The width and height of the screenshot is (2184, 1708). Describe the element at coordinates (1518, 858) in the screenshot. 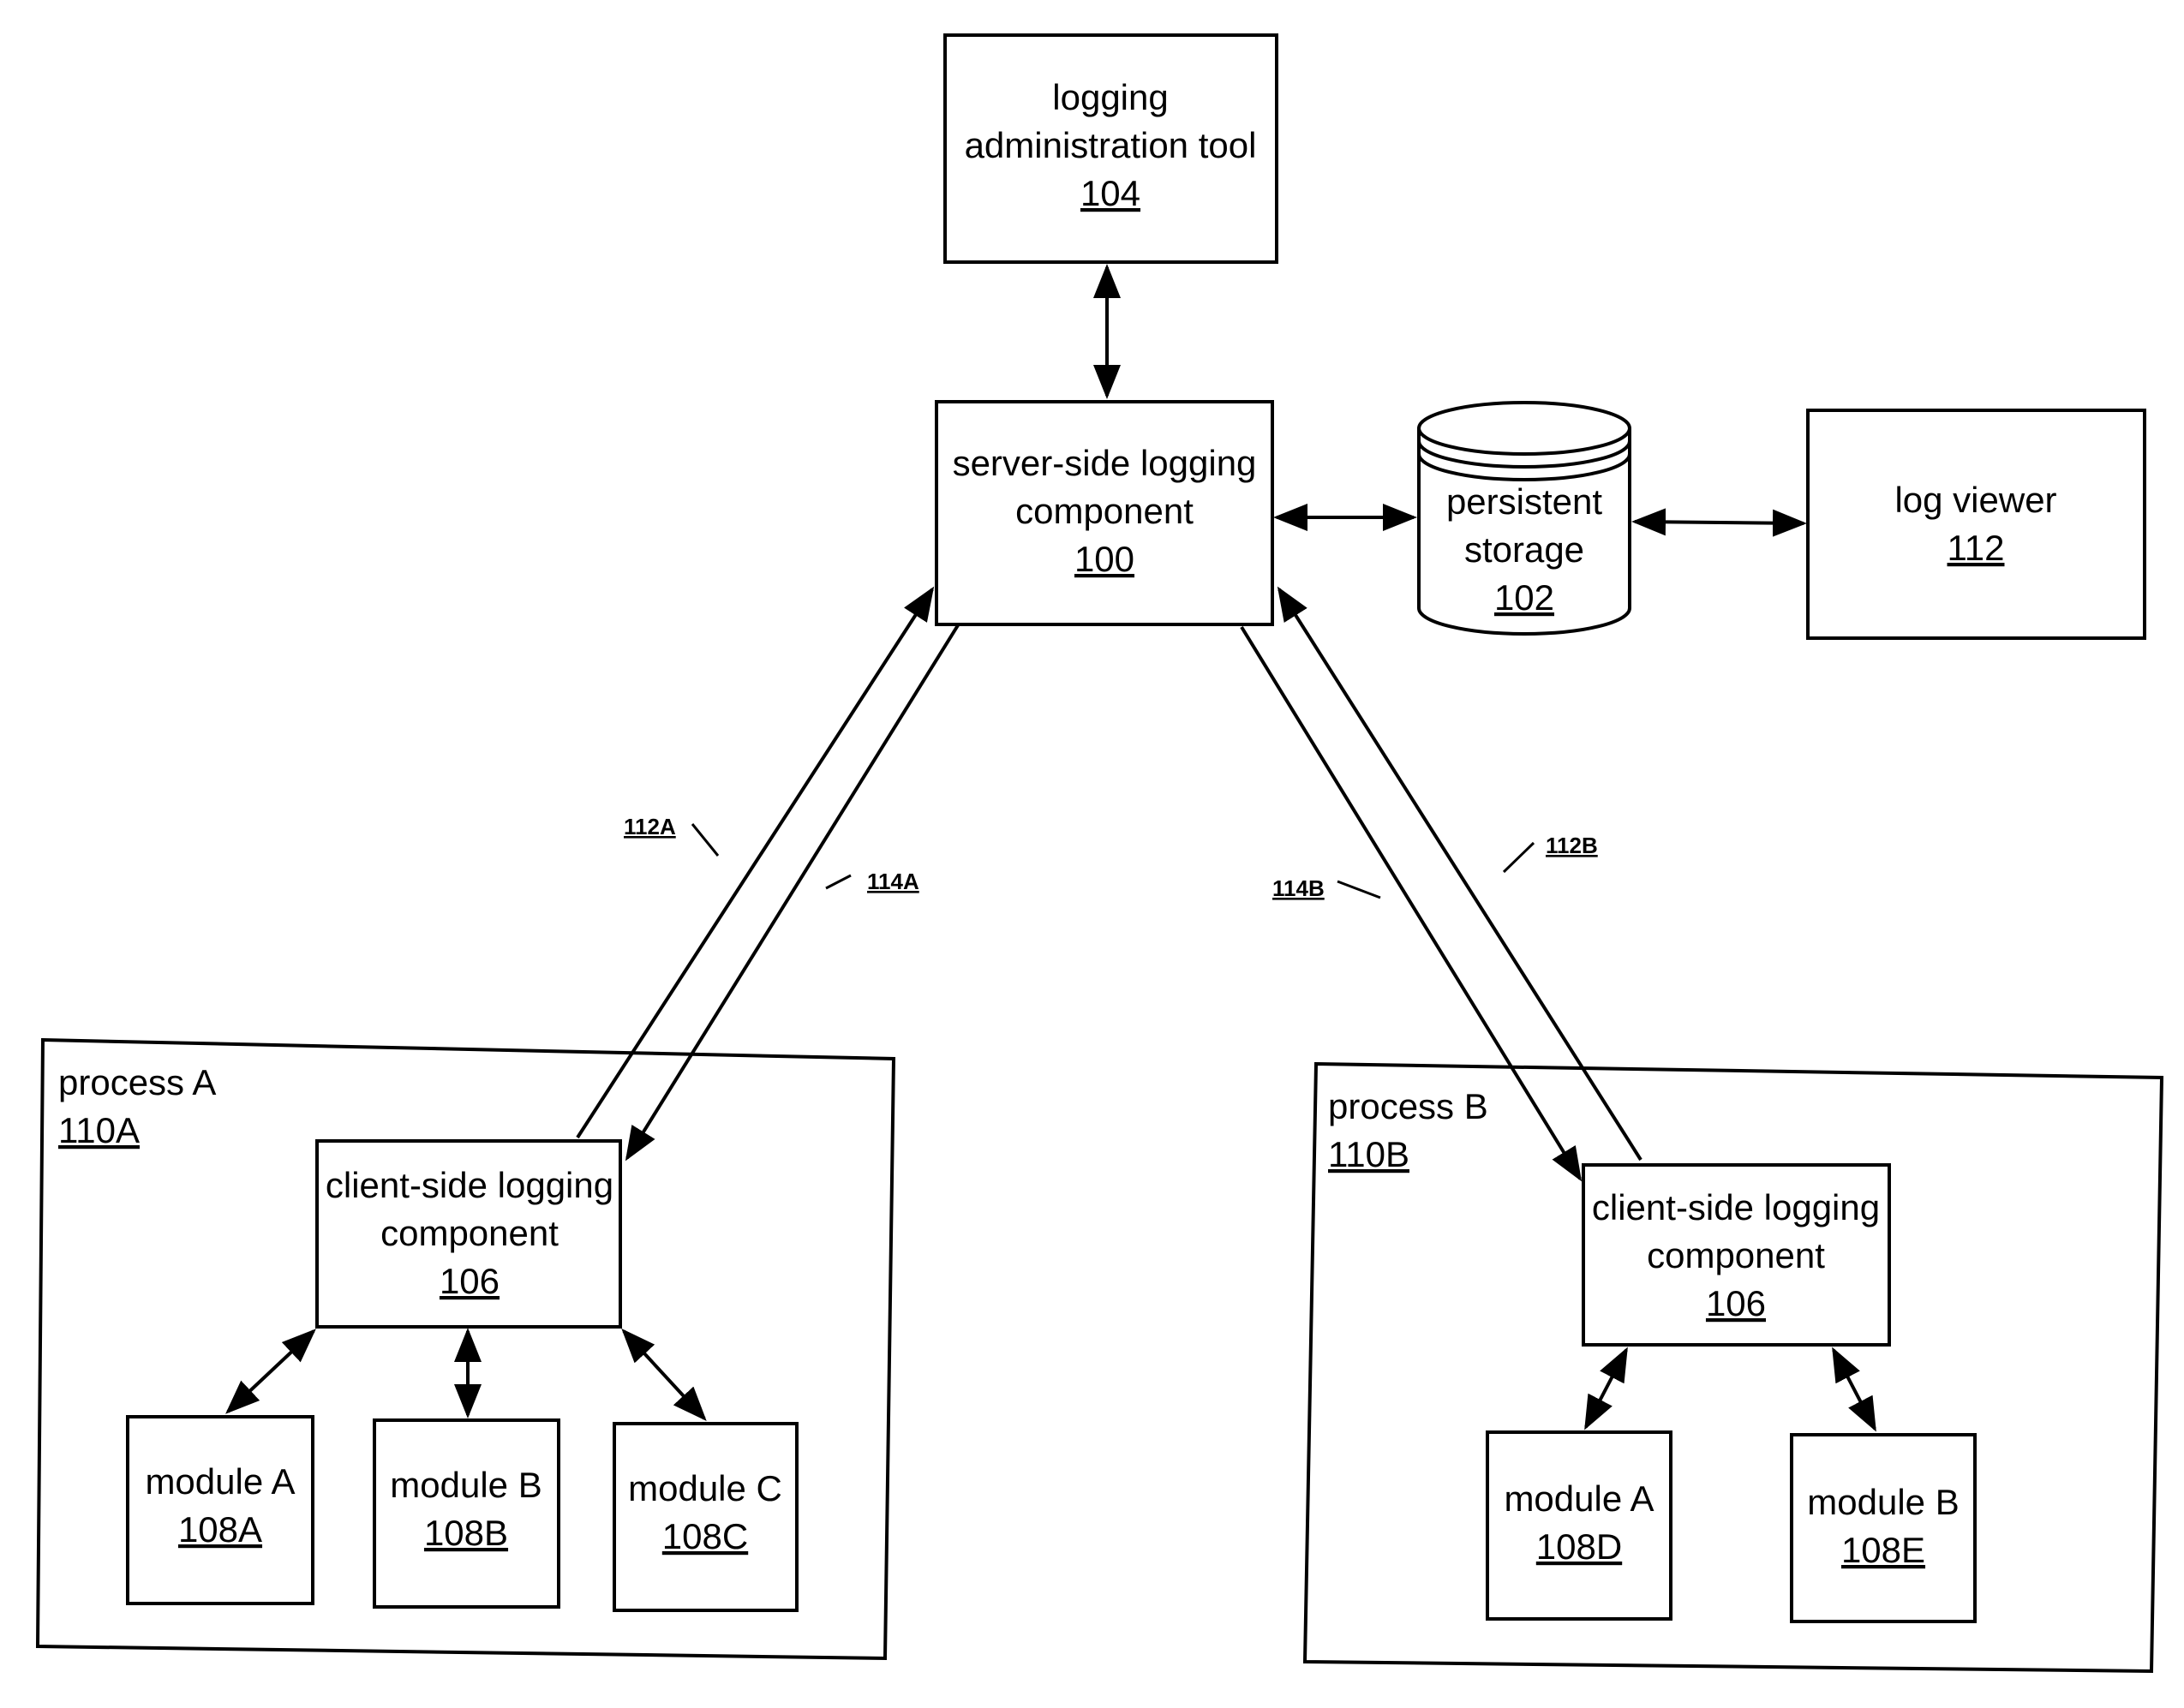

I see `leader-112b` at that location.